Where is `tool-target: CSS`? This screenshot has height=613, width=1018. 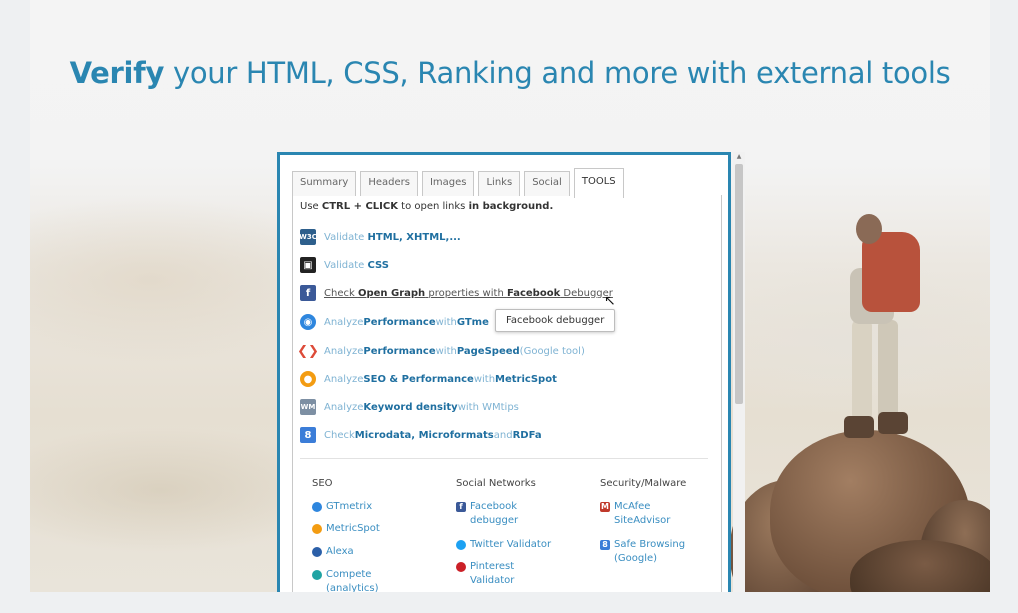
tool-target: CSS is located at coordinates (378, 265).